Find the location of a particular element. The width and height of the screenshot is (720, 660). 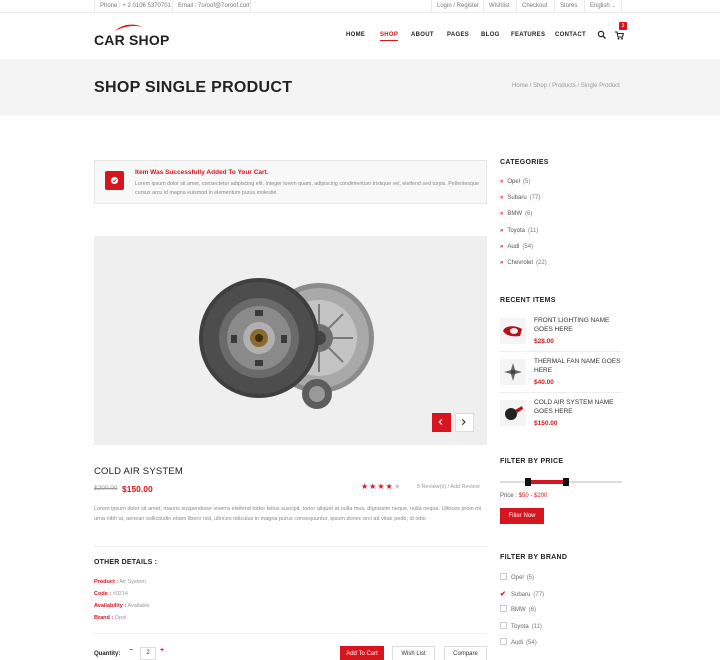

detail-value: Opel is located at coordinates (120, 618).